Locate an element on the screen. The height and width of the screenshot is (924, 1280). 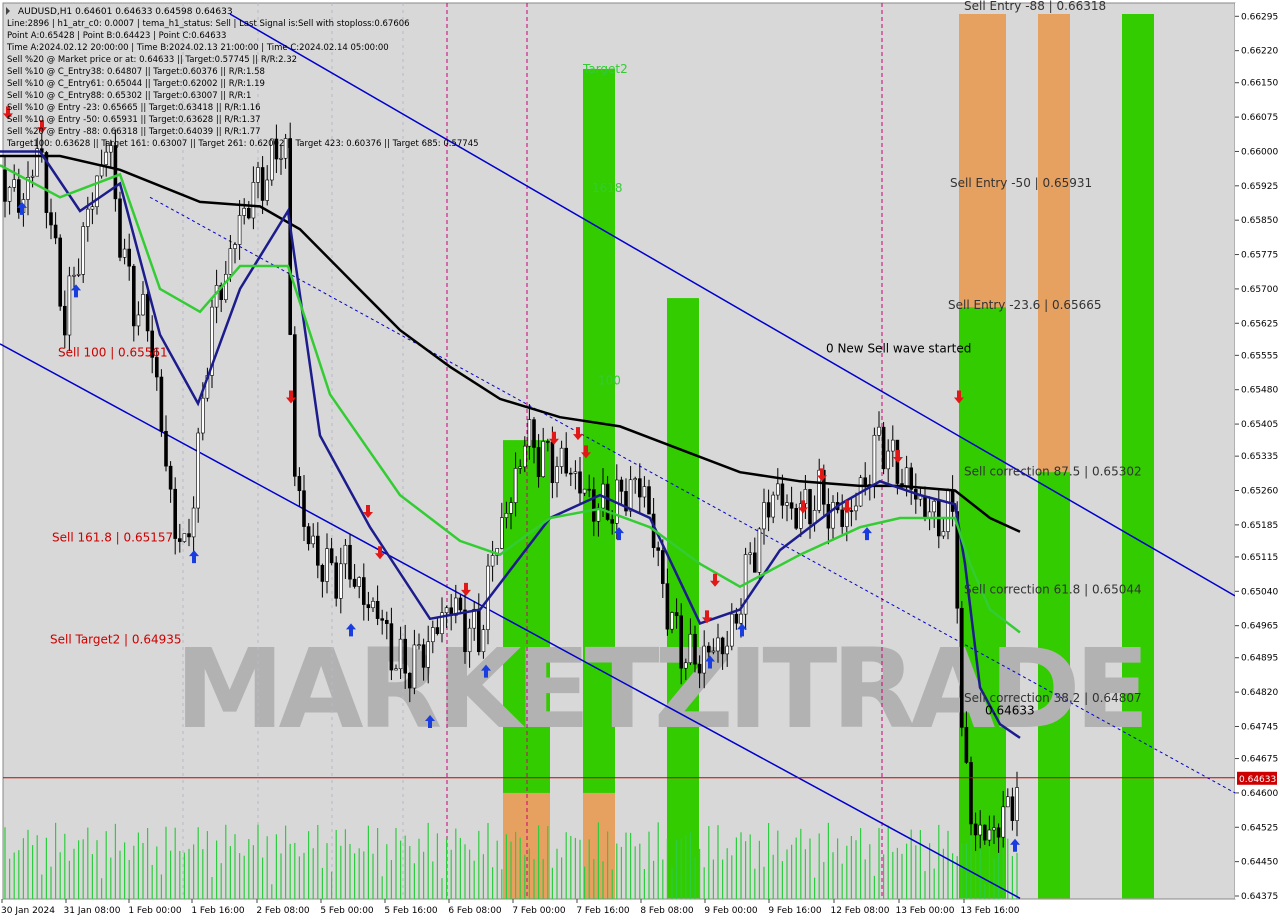
y-tick-label: 0.65700 is located at coordinates (1259, 290).